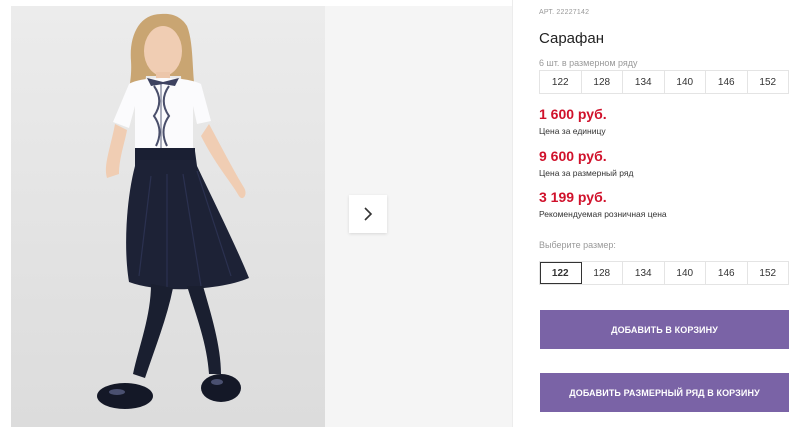 This screenshot has height=427, width=800. Describe the element at coordinates (603, 214) in the screenshot. I see `retail-price-caption: Рекомендуемая розничная цена` at that location.